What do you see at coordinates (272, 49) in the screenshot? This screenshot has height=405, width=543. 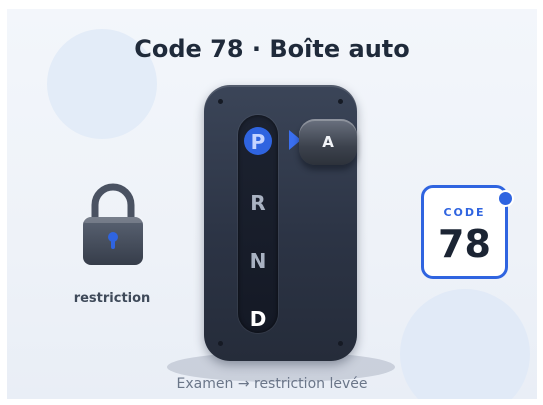 I see `page-title: Code 78 · Boîte auto` at bounding box center [272, 49].